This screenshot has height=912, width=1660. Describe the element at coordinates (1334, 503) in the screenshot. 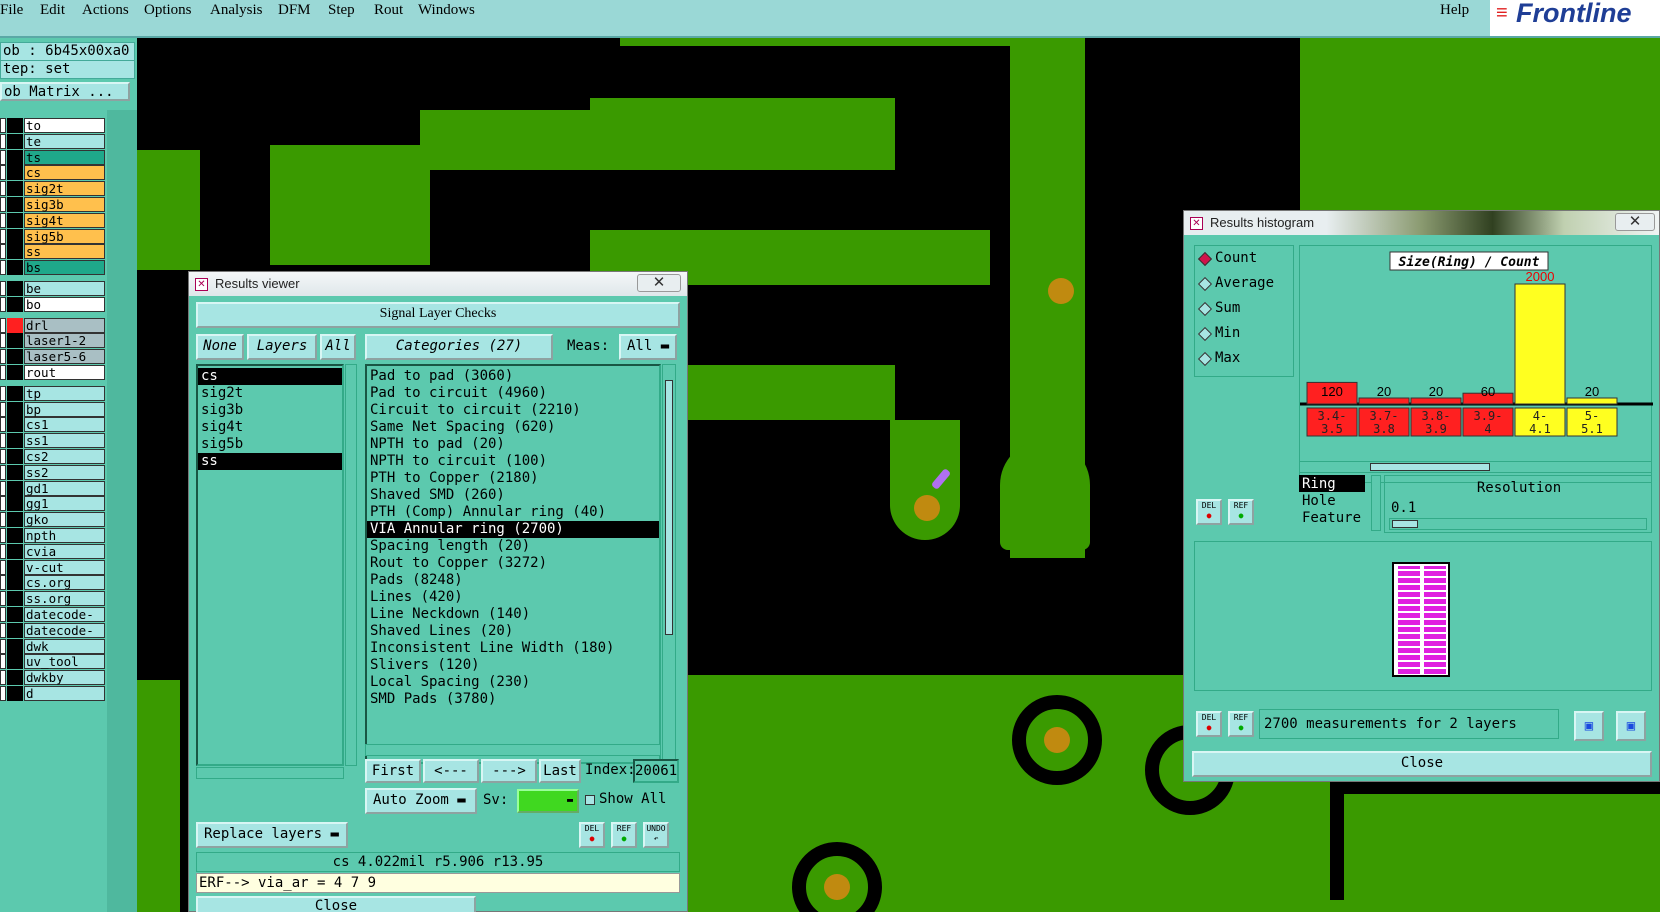

I see `measurement-type-list: Ring Hole Feature` at that location.